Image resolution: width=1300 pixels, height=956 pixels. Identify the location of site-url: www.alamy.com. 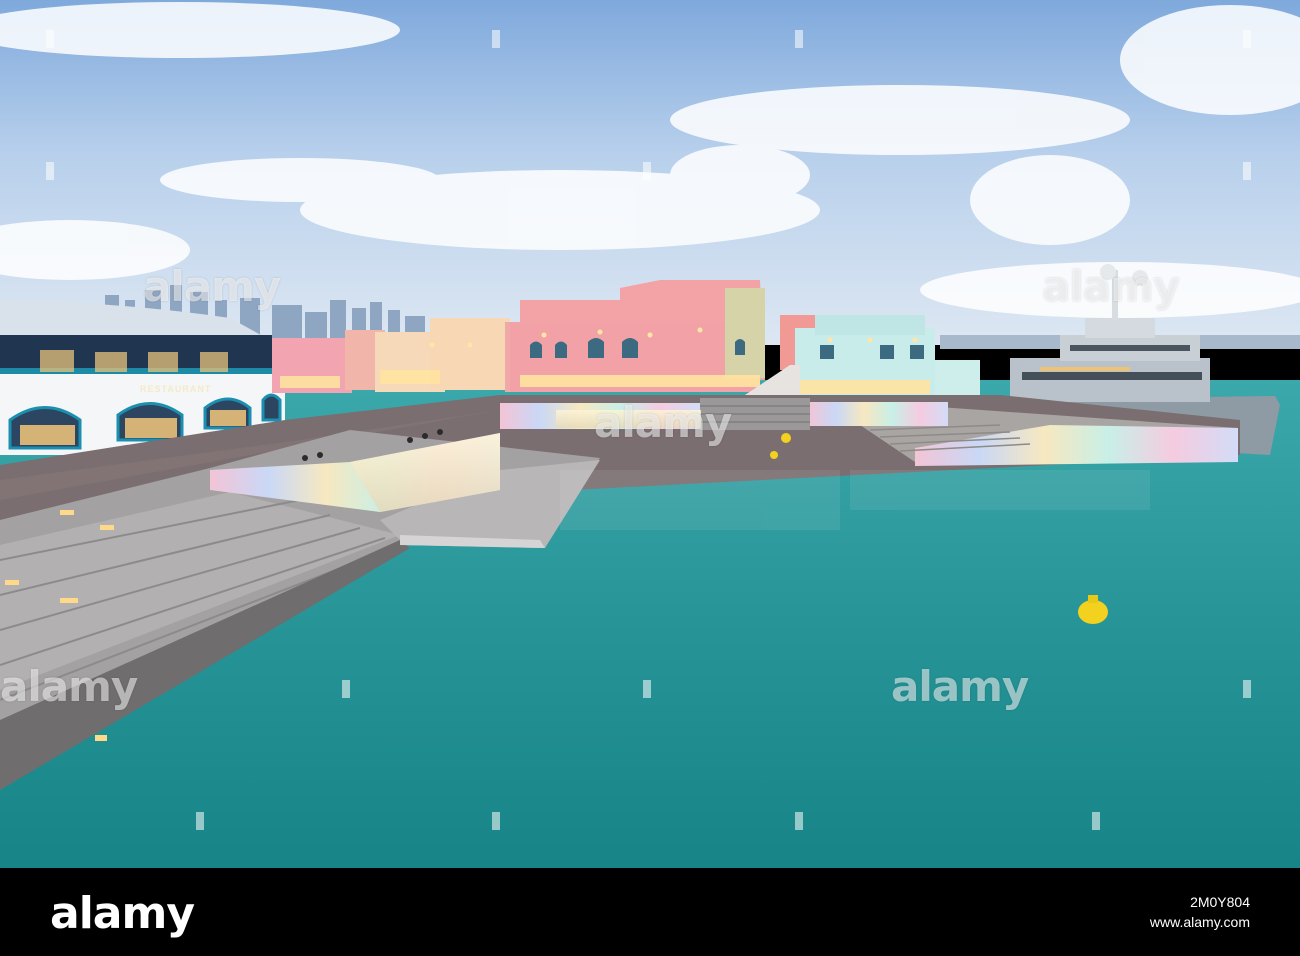
(1199, 922).